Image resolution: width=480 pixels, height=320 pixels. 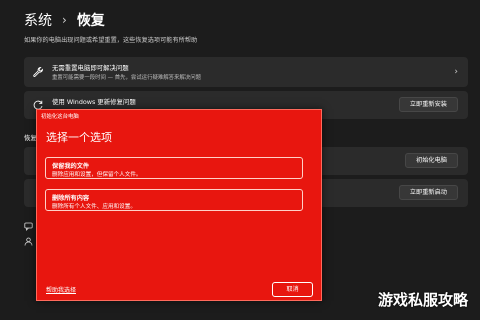 I want to click on cancel-button: 取消, so click(x=292, y=289).